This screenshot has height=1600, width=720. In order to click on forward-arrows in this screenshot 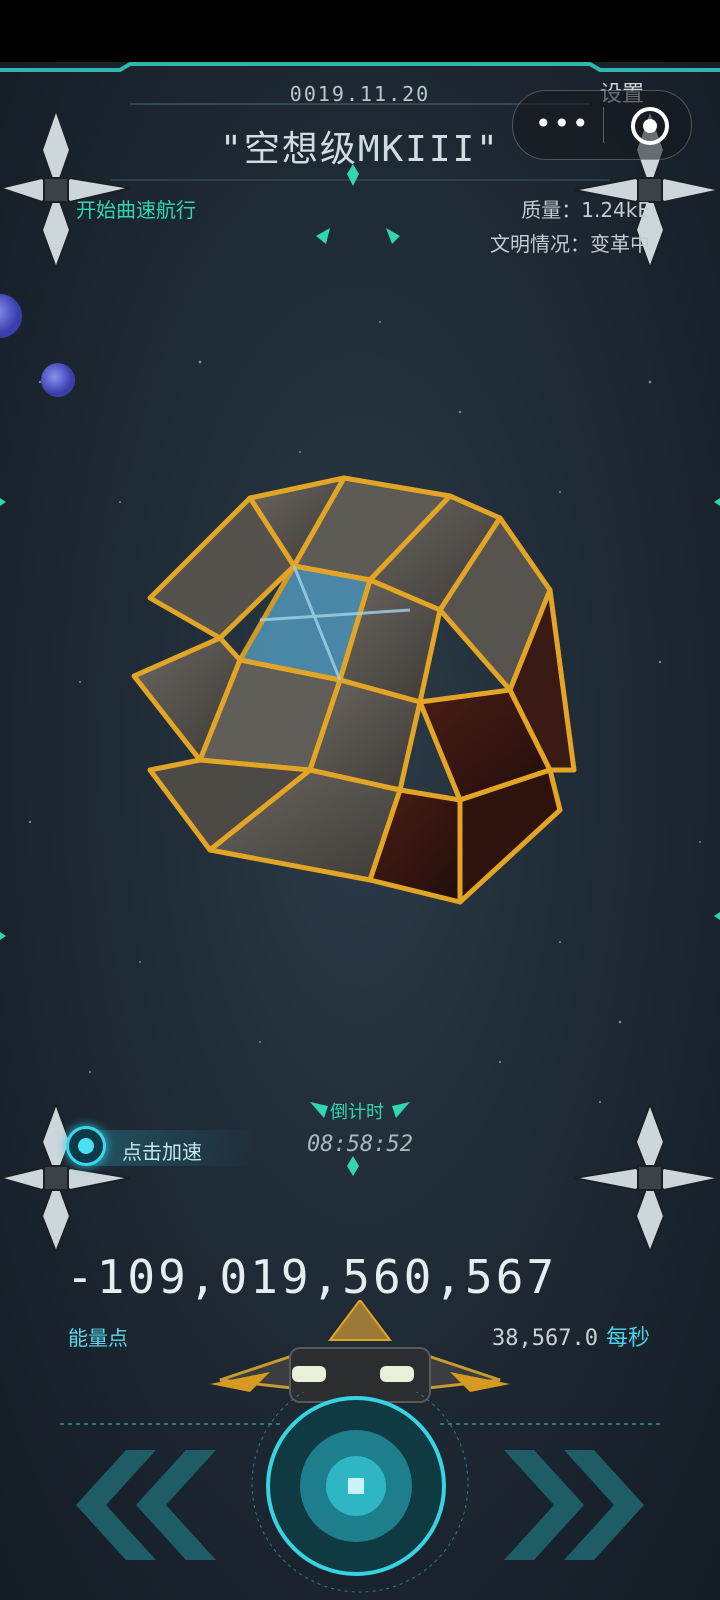, I will do `click(579, 1505)`.